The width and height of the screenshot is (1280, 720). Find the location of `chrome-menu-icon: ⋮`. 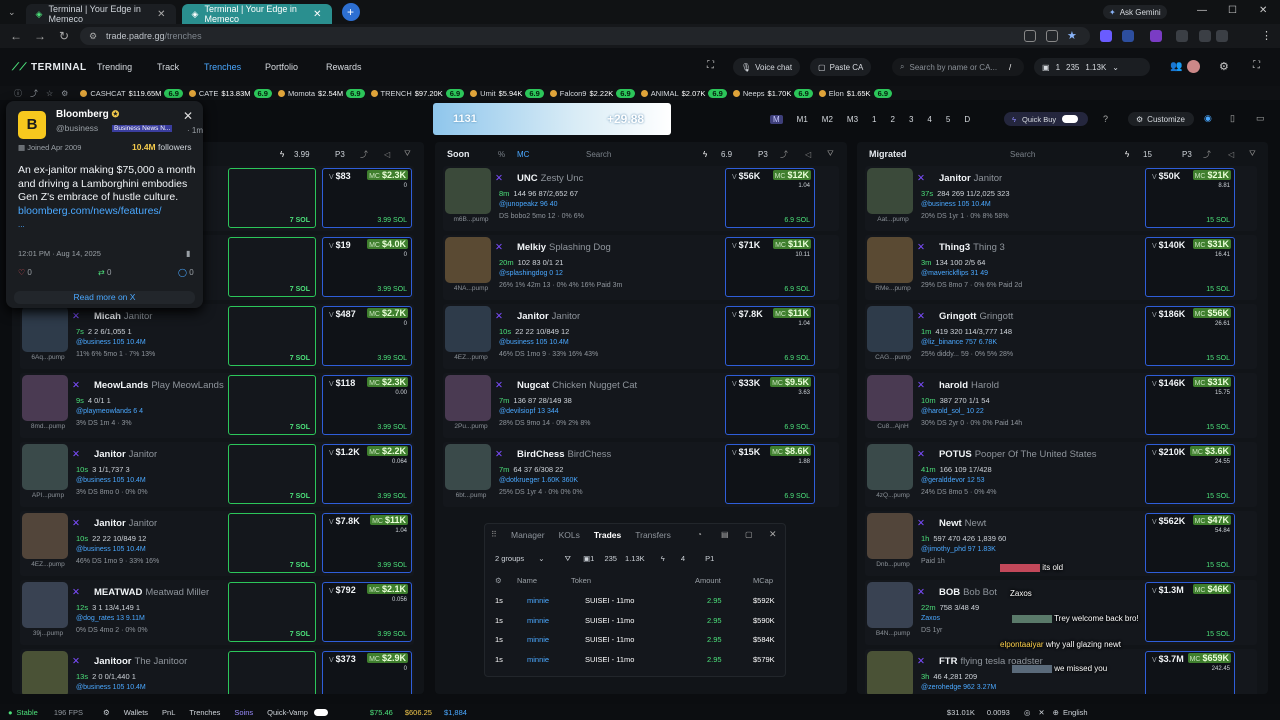

chrome-menu-icon: ⋮ is located at coordinates (1266, 35).